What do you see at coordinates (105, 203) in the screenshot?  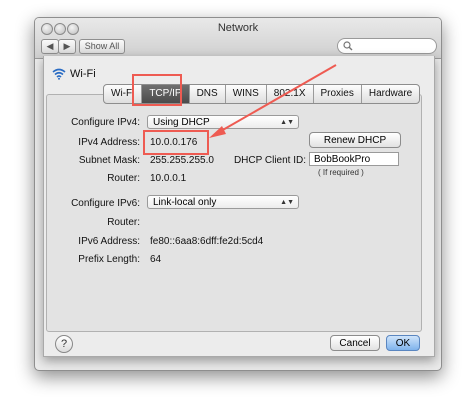 I see `configure-ipv6-label: Configure IPv6:` at bounding box center [105, 203].